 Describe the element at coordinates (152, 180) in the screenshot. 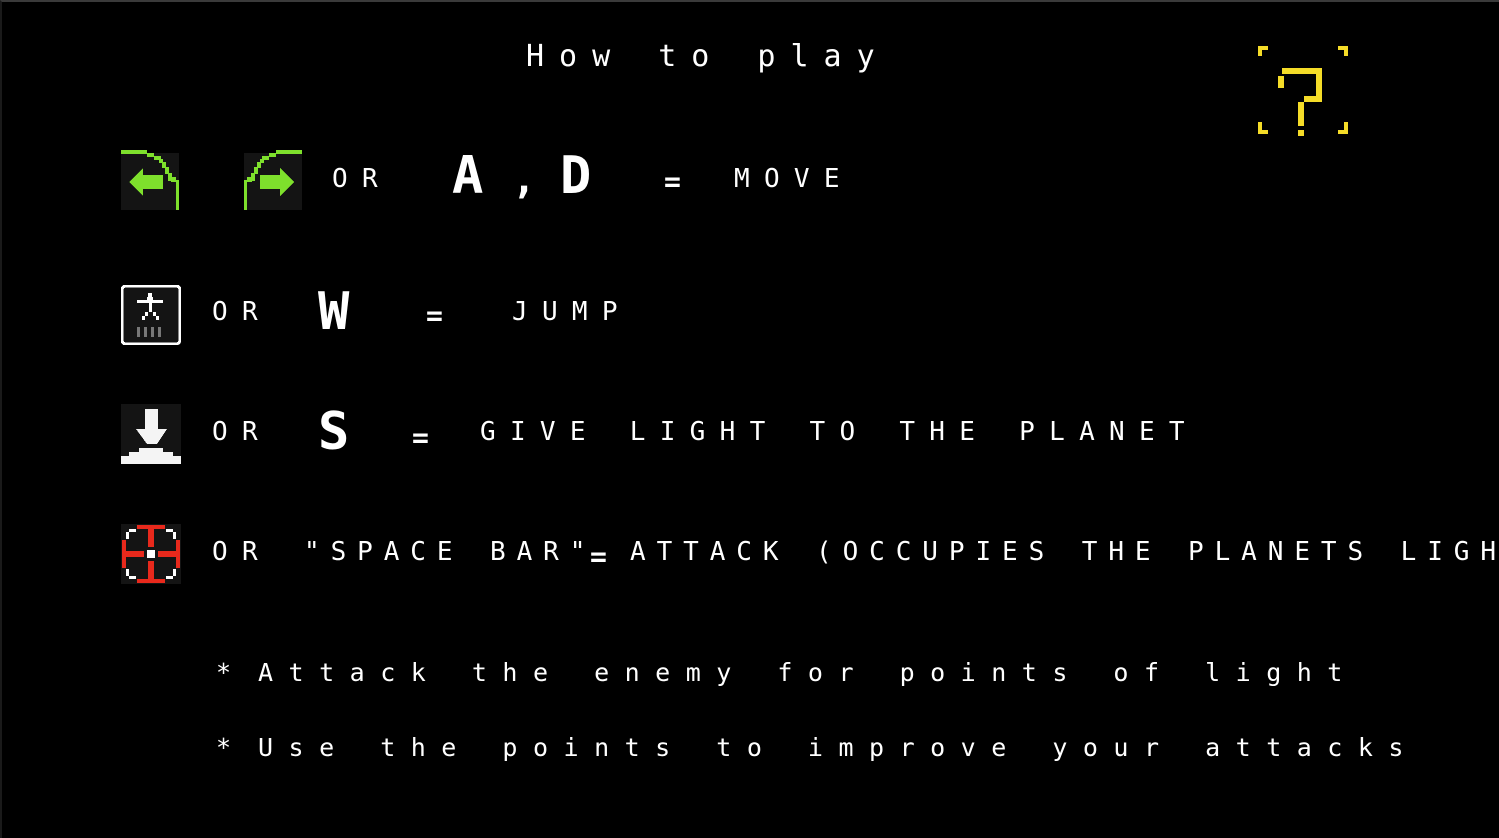

I see `left-arrow-button-icon` at that location.